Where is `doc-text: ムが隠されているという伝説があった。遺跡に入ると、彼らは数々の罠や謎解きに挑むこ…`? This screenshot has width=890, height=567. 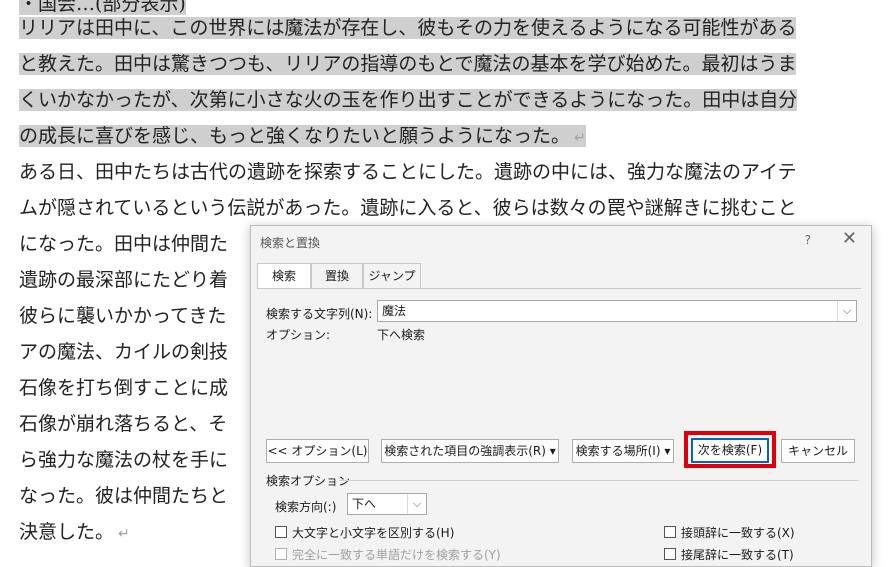 doc-text: ムが隠されているという伝説があった。遺跡に入ると、彼らは数々の罠や謎解きに挑むこ… is located at coordinates (408, 208).